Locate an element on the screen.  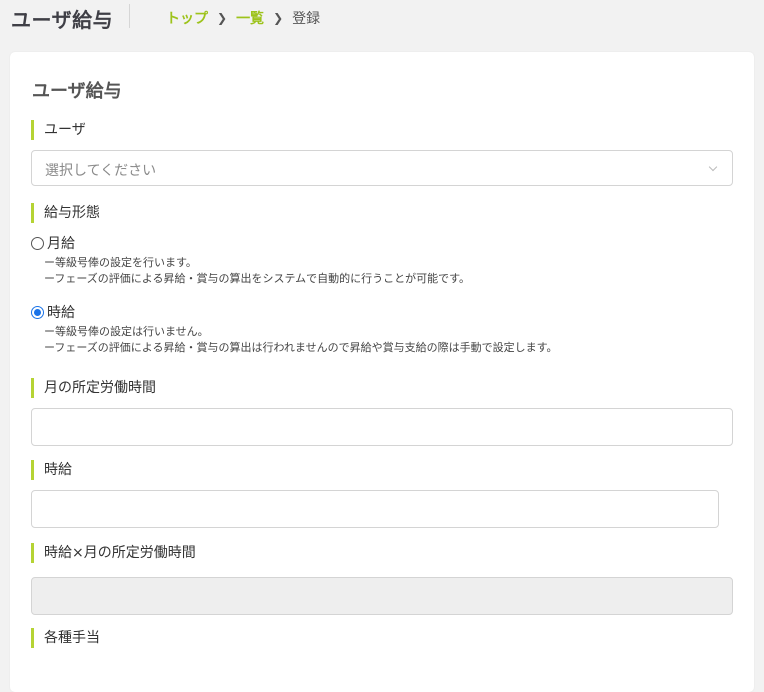
page-title: ユーザ給与 is located at coordinates (62, 20).